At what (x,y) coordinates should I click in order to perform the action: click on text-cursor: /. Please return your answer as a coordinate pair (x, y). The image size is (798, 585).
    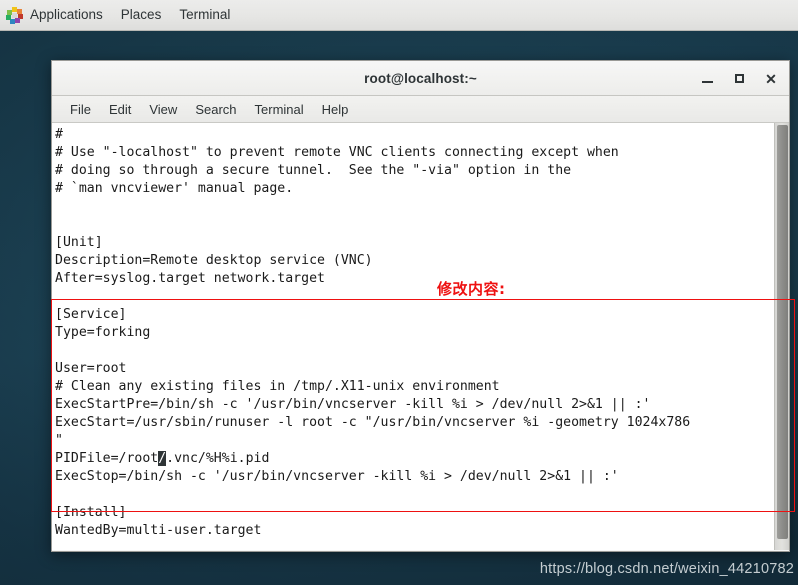
    Looking at the image, I should click on (162, 458).